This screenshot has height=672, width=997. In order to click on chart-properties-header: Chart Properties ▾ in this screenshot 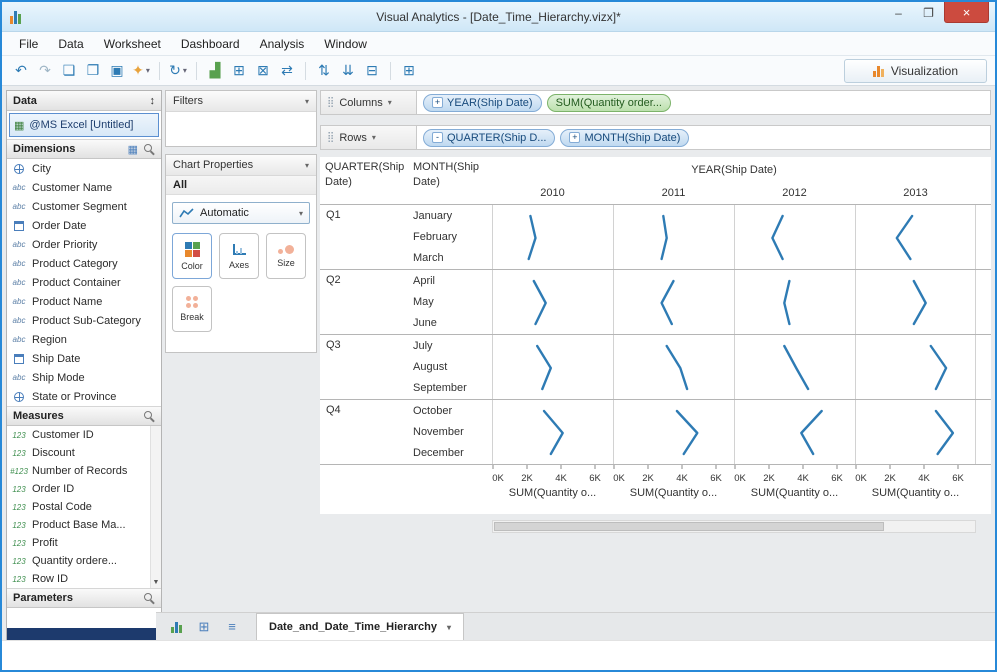, I will do `click(241, 165)`.